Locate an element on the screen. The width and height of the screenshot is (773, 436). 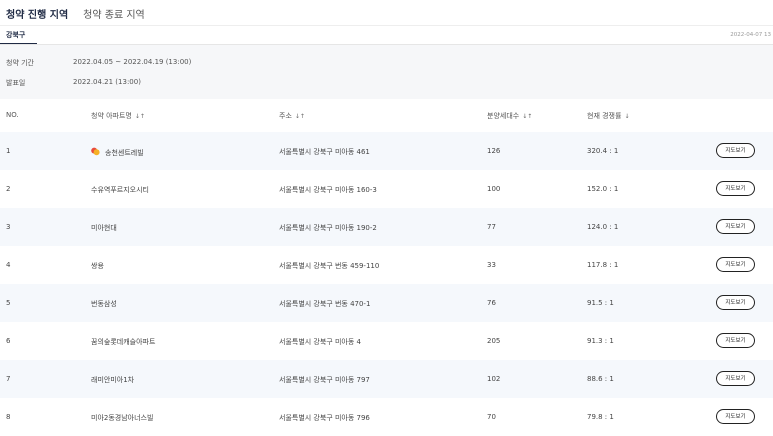
row-number: 7 is located at coordinates (8, 379).